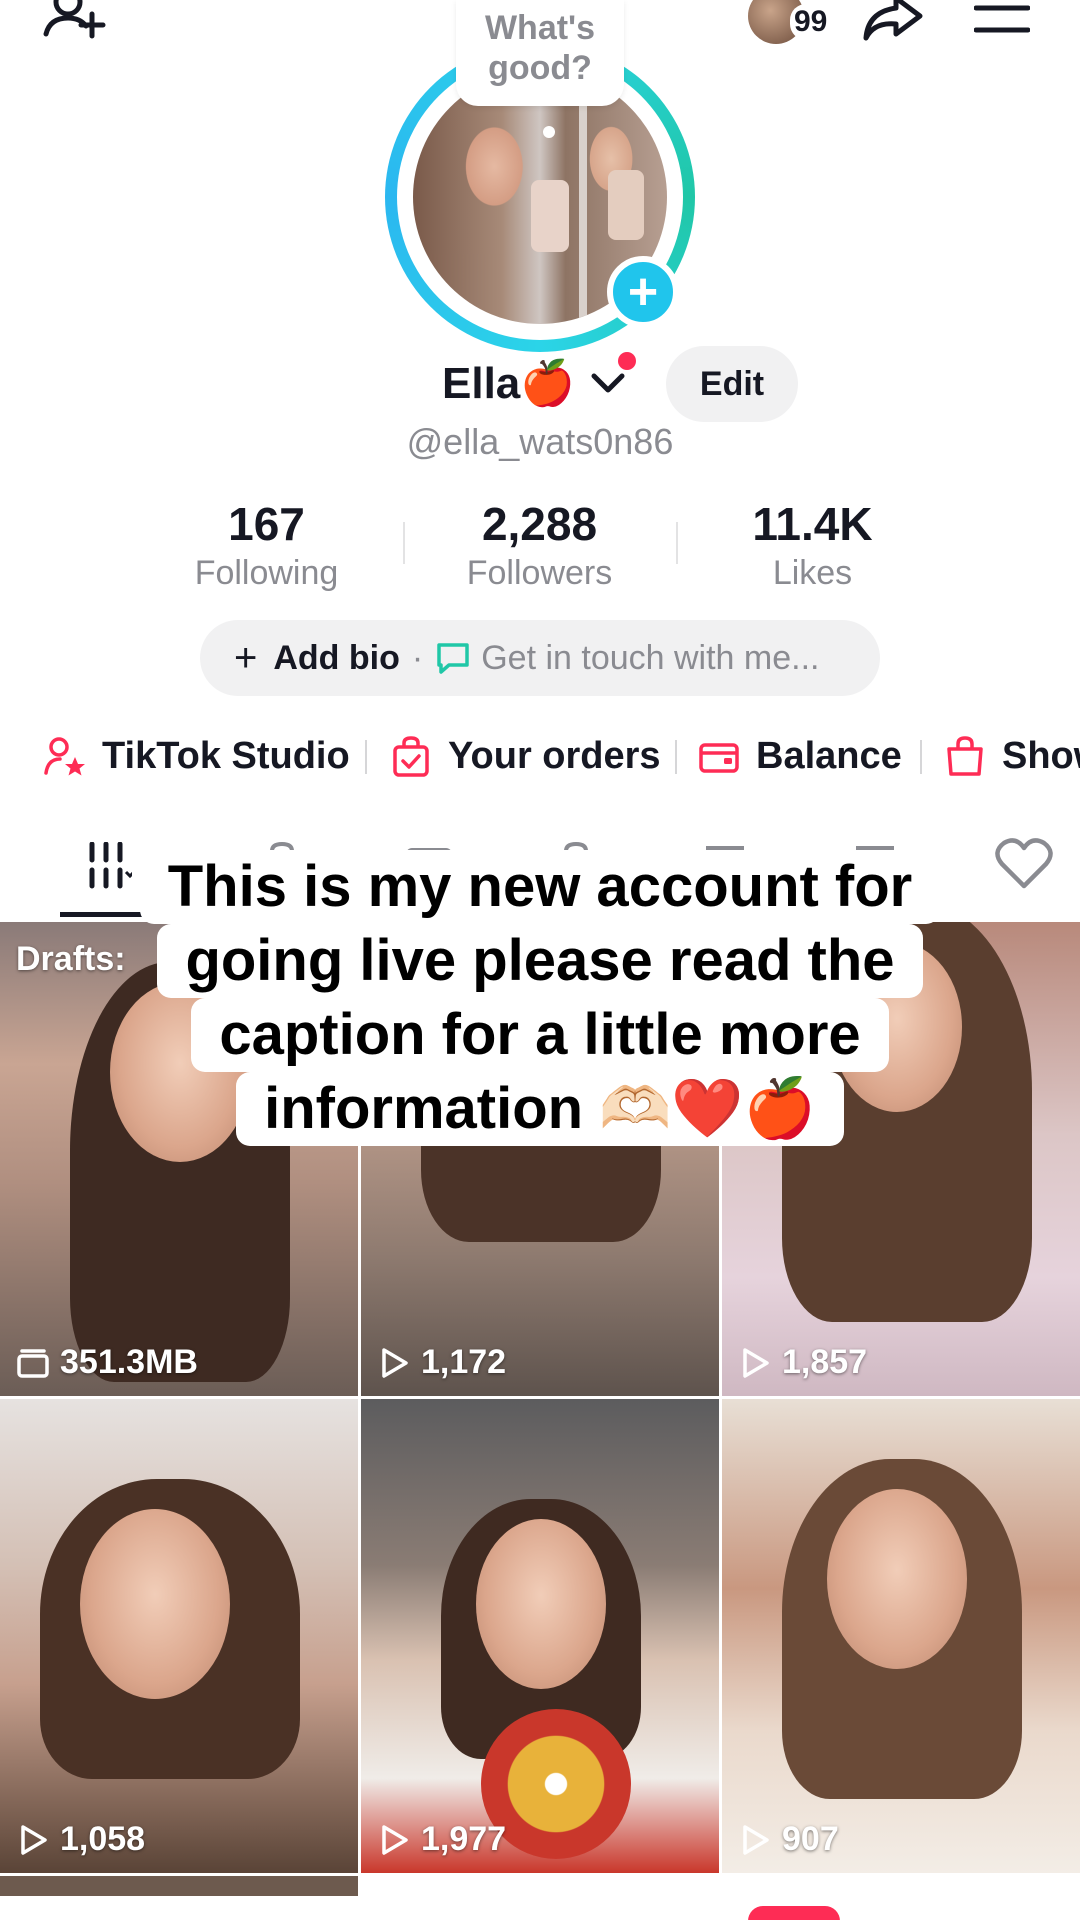 This screenshot has width=1080, height=1920. I want to click on tile-stat-value: 1,172, so click(464, 1362).